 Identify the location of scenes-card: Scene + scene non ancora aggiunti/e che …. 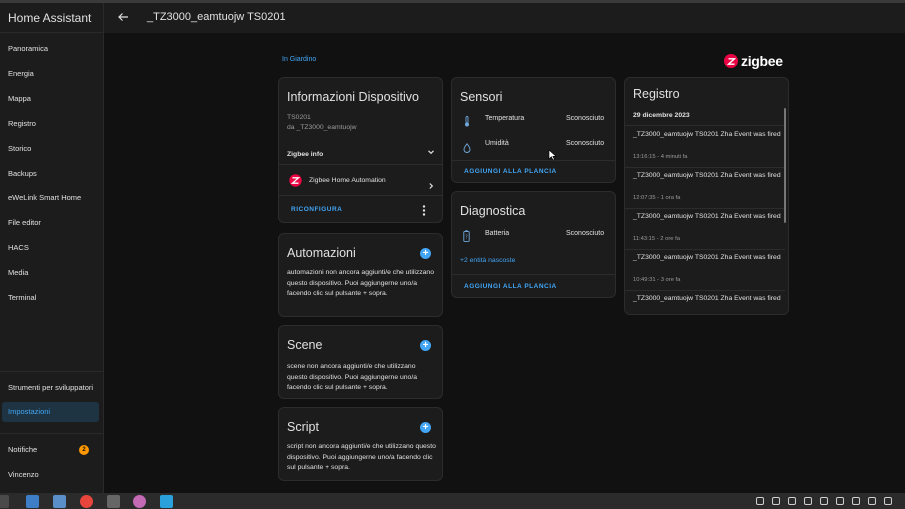
(360, 362).